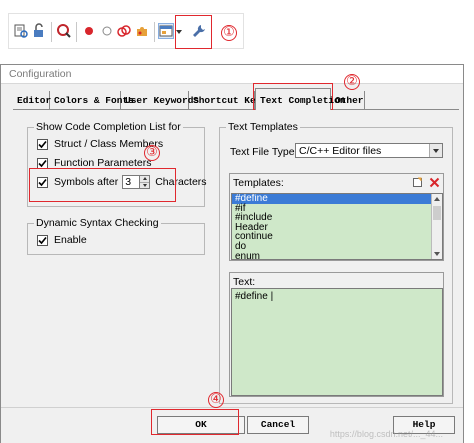 This screenshot has width=474, height=443. What do you see at coordinates (337, 255) in the screenshot?
I see `list-item: enum` at bounding box center [337, 255].